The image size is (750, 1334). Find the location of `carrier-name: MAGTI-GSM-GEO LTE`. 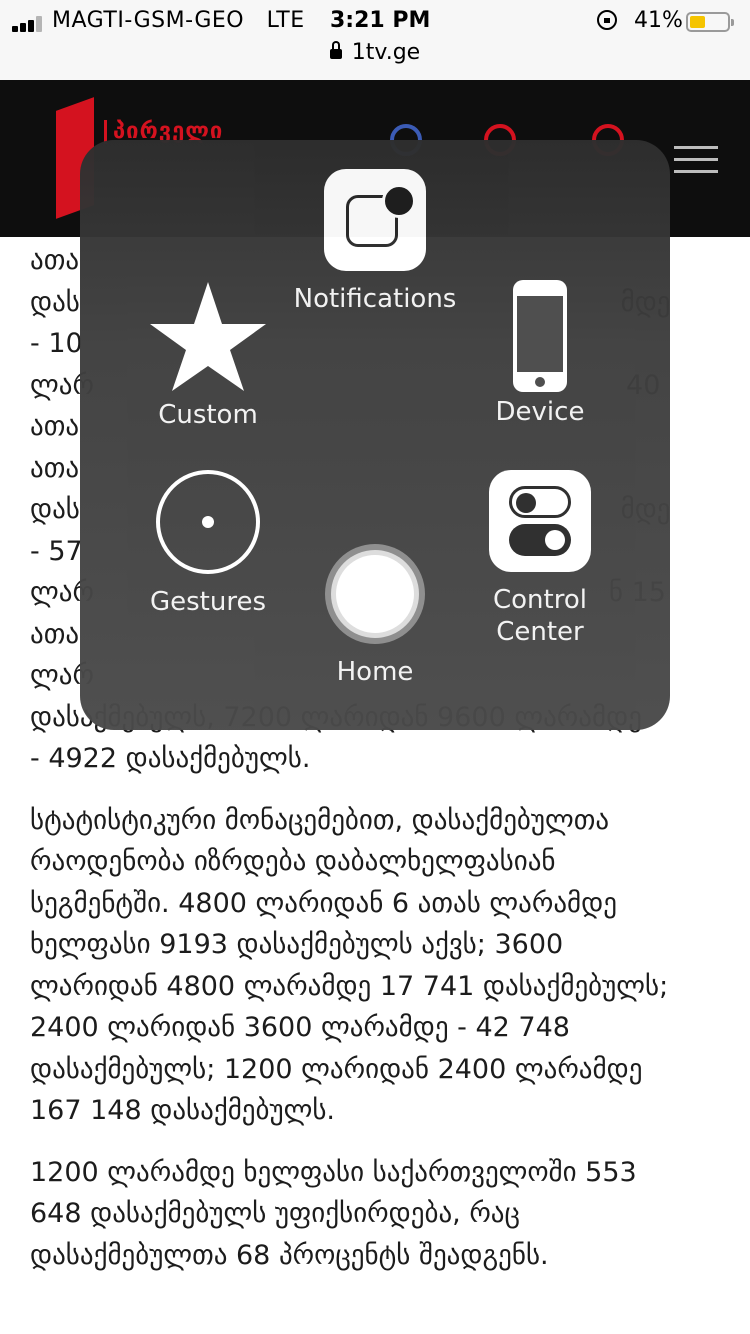

carrier-name: MAGTI-GSM-GEO LTE is located at coordinates (178, 20).